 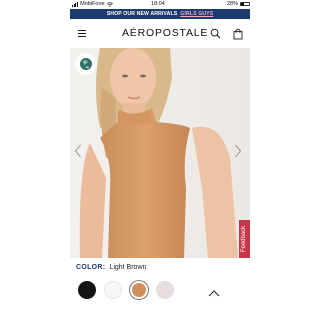 I want to click on carrier-name: MobiFone, so click(x=92, y=4).